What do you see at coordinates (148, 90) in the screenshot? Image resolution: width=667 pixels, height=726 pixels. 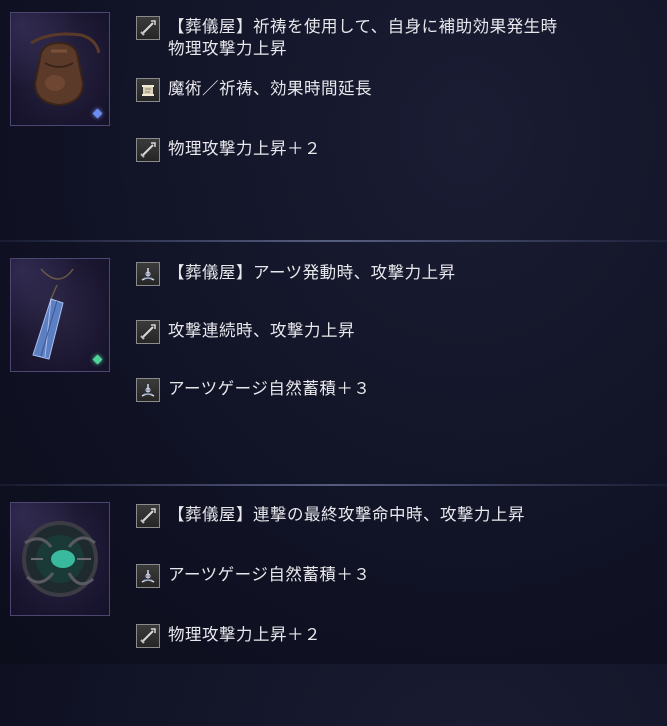 I see `scroll-icon` at bounding box center [148, 90].